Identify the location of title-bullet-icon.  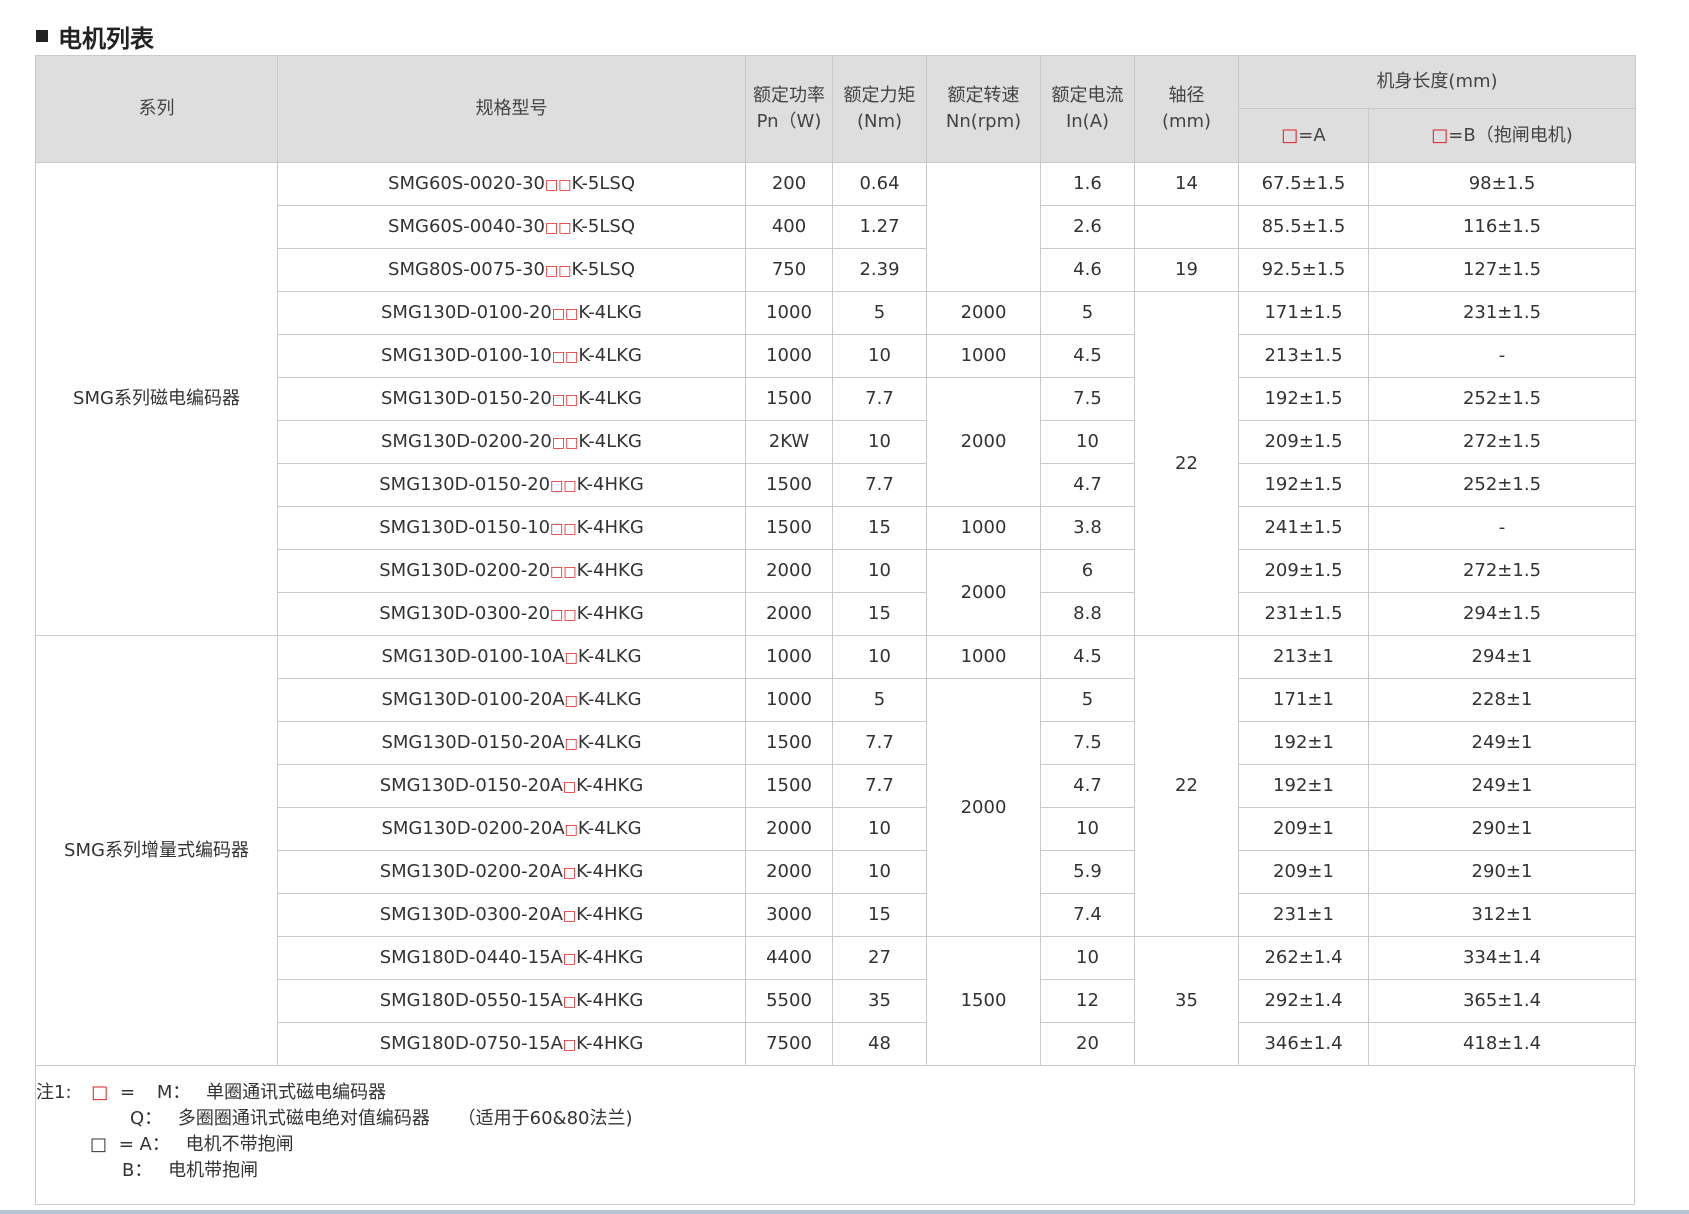
(42, 36).